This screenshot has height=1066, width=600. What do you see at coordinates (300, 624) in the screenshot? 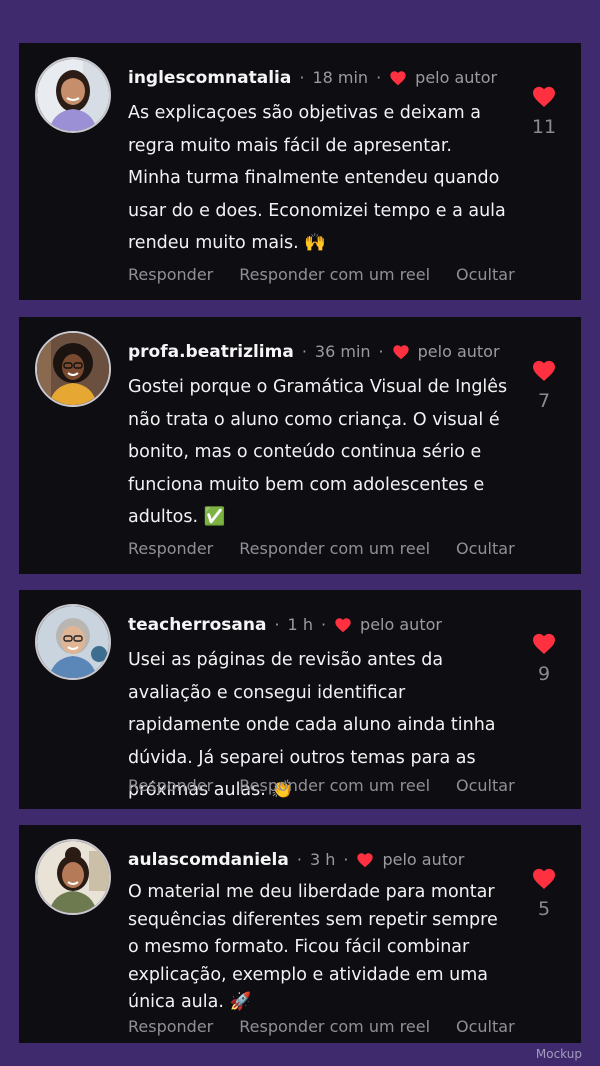
I see `timestamp: 1 h` at bounding box center [300, 624].